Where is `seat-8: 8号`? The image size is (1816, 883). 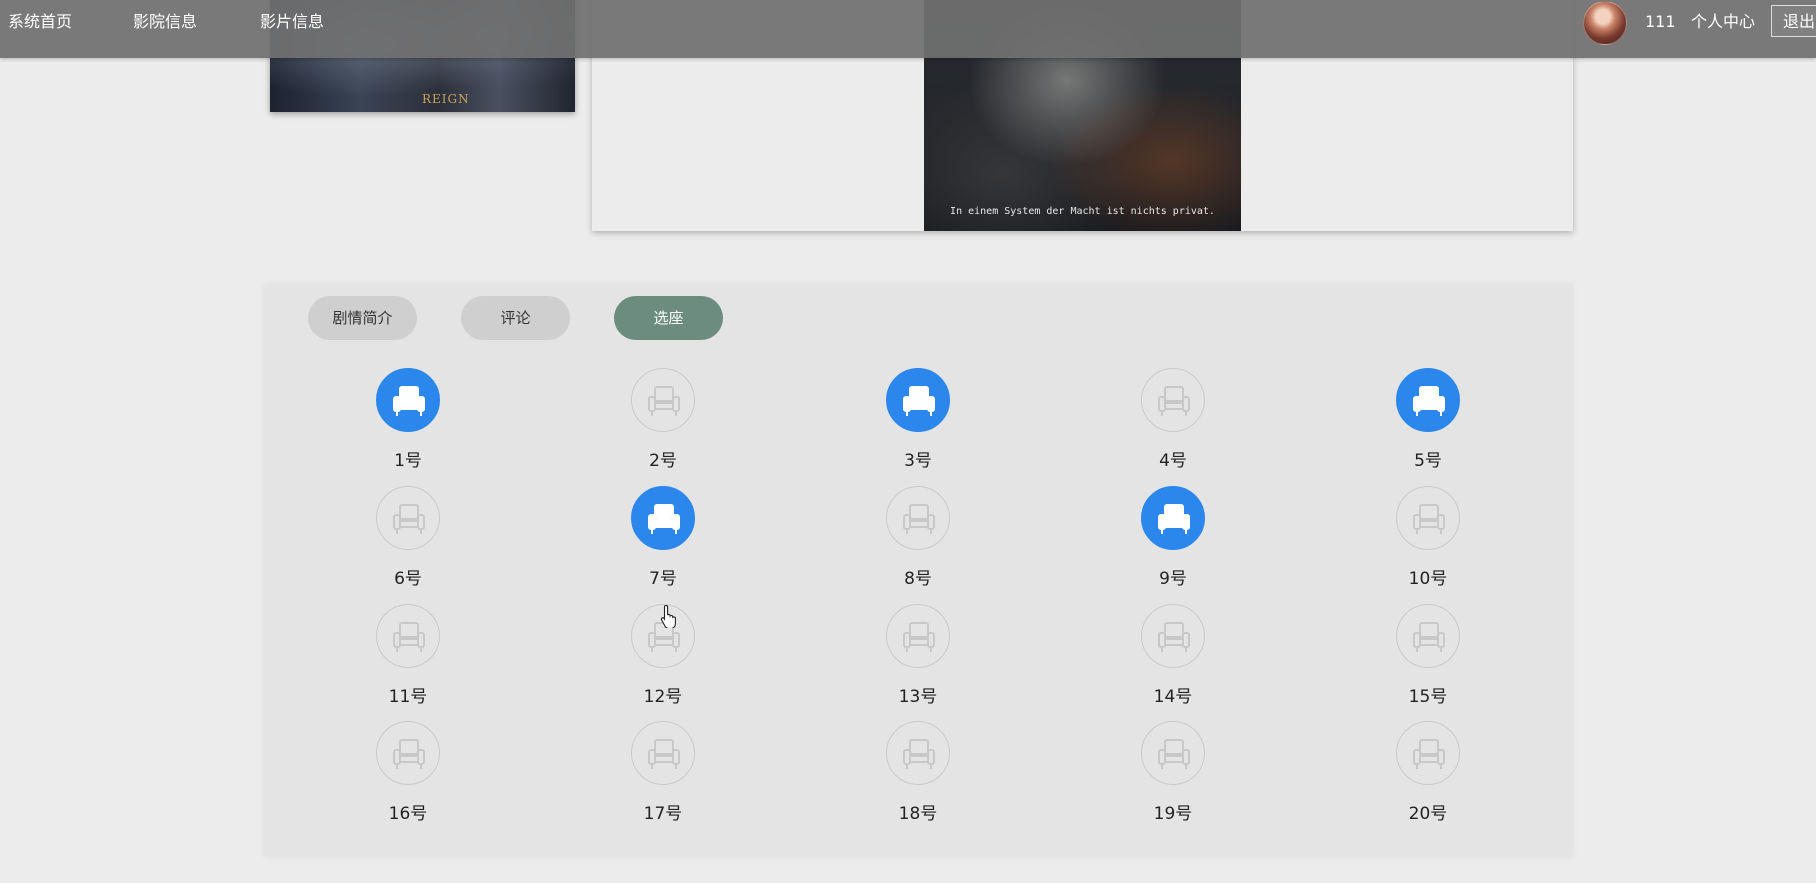
seat-8: 8号 is located at coordinates (918, 541).